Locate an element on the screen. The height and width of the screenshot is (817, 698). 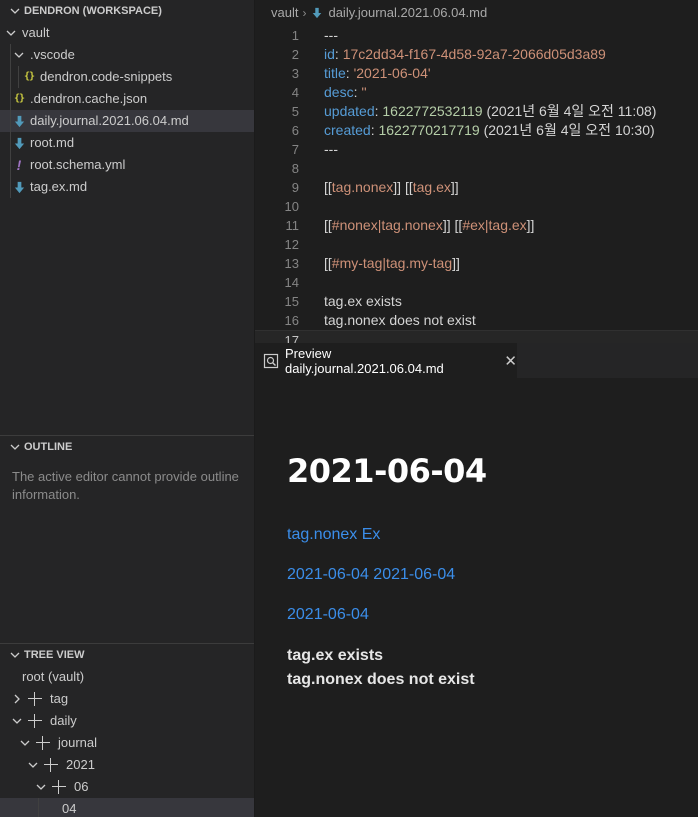
line-text: id: 17c2dd34-f167-4d58-92a7-2066d05d3a89 is located at coordinates (452, 54).